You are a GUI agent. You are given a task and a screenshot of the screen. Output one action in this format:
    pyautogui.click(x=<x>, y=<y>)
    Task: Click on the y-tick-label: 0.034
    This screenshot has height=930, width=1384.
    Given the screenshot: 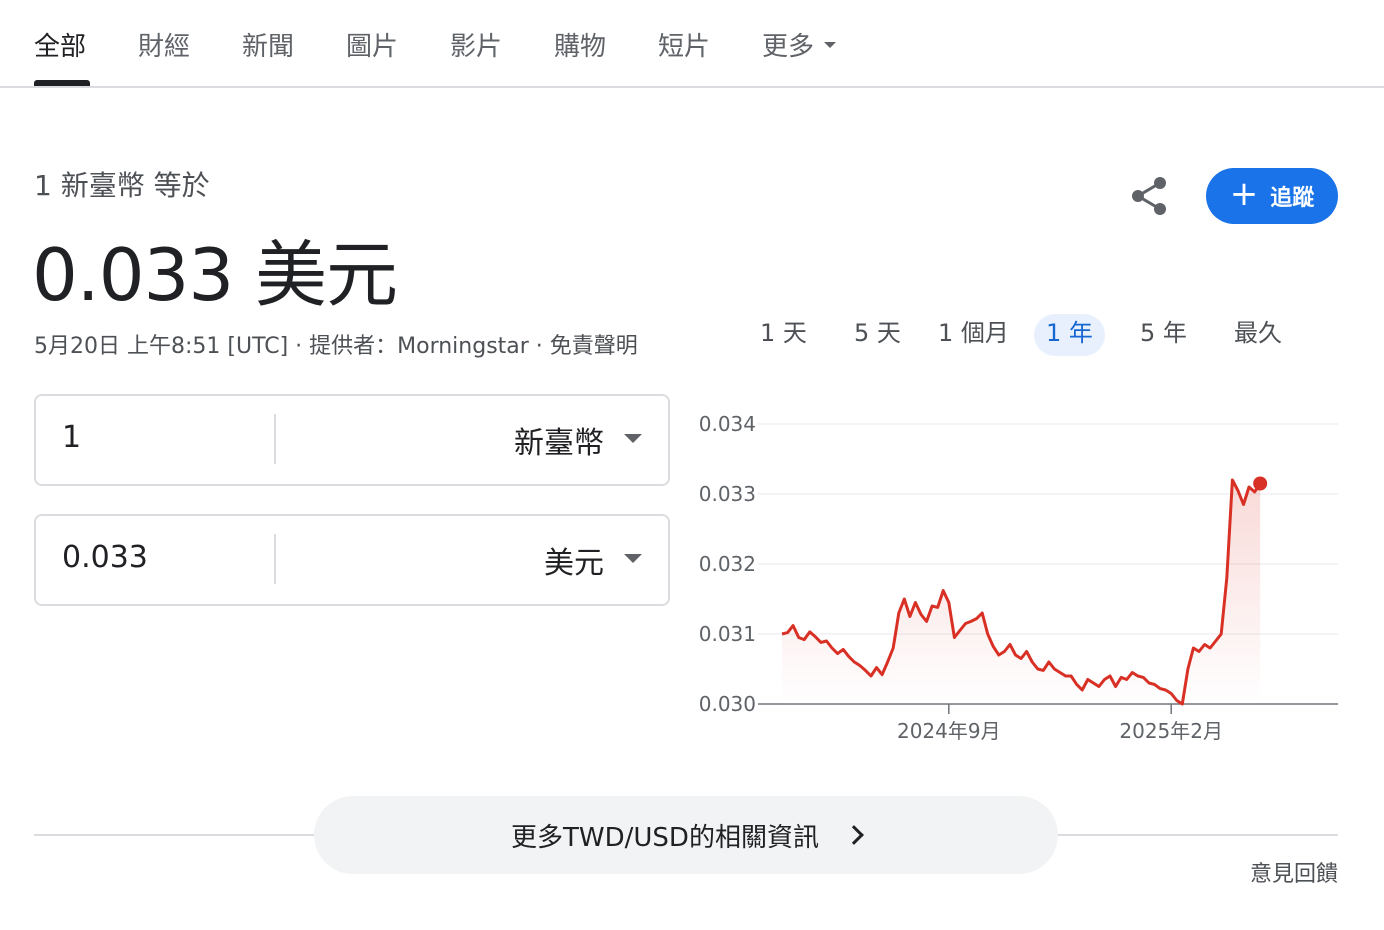 What is the action you would take?
    pyautogui.click(x=727, y=424)
    